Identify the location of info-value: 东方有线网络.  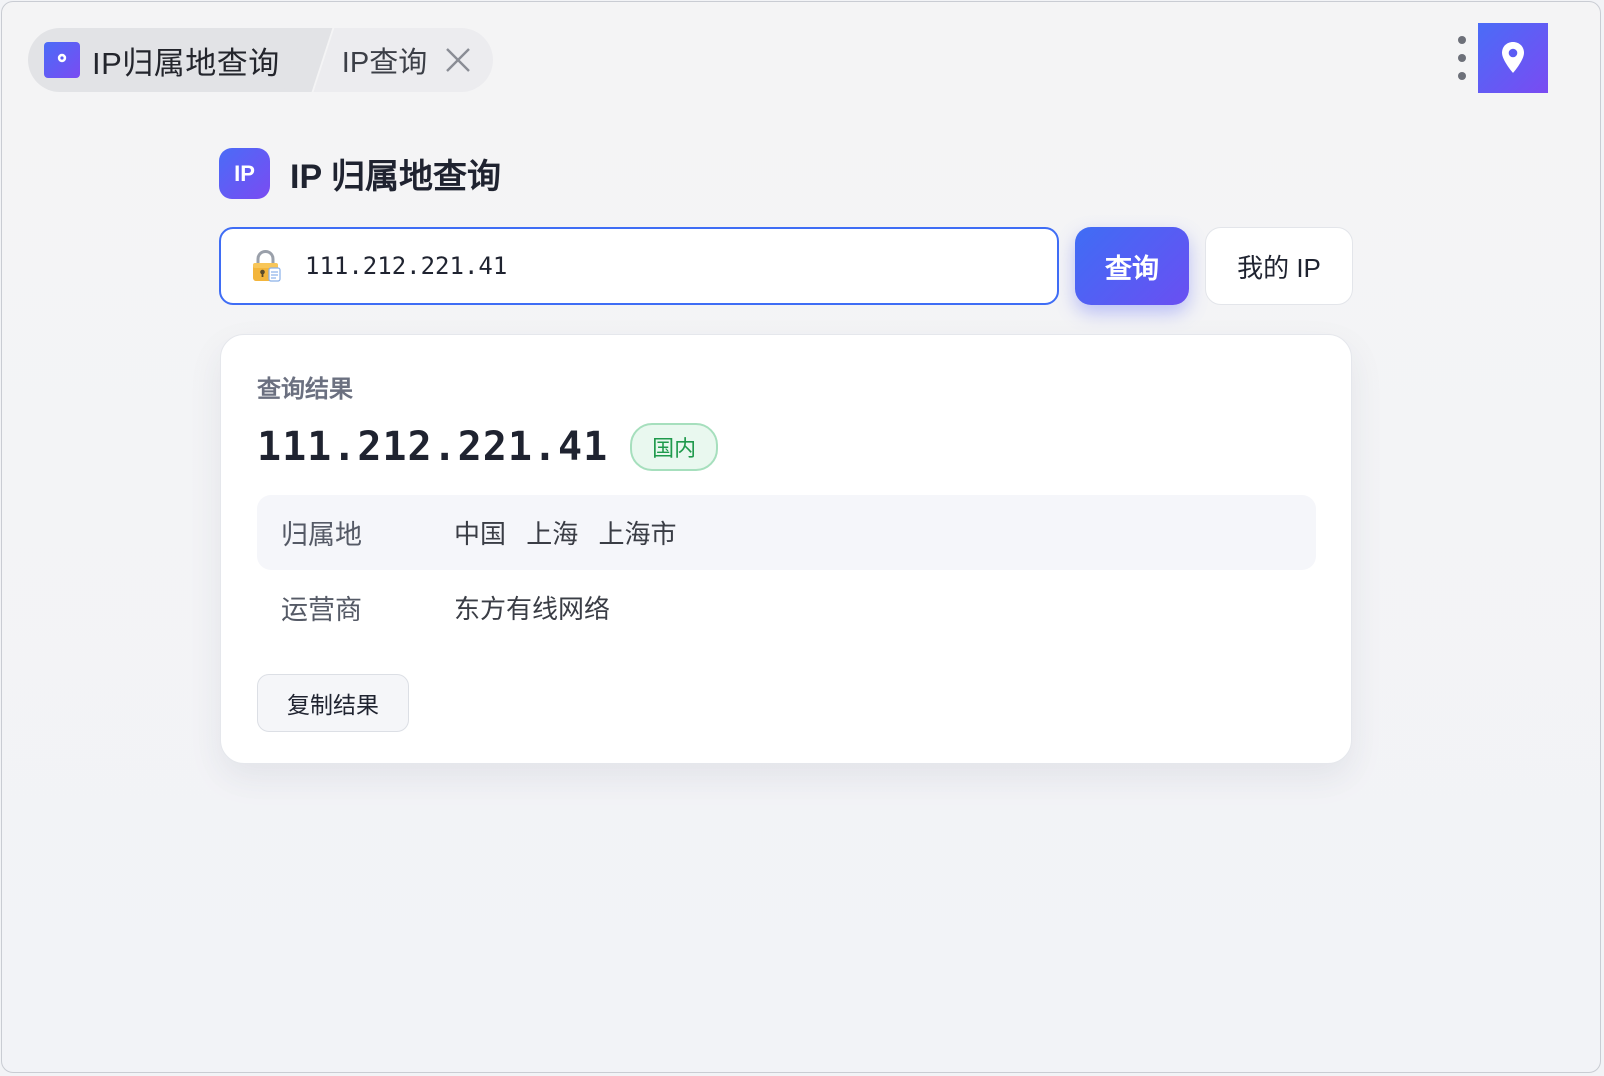
(532, 610).